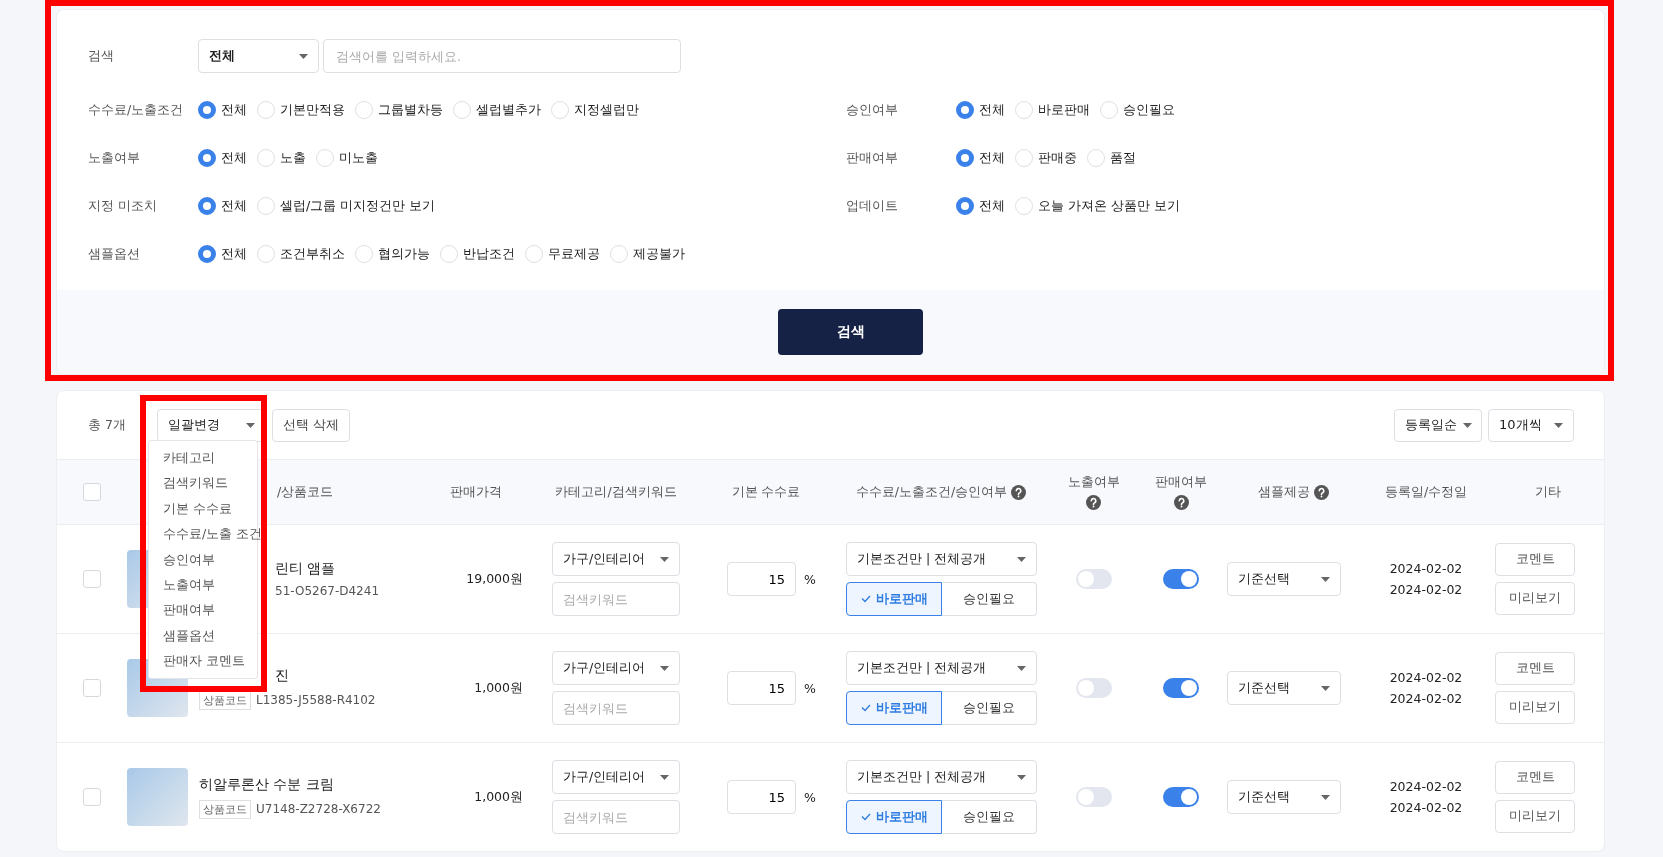 The width and height of the screenshot is (1663, 857). What do you see at coordinates (1111, 158) in the screenshot?
I see `radio-option: 품절` at bounding box center [1111, 158].